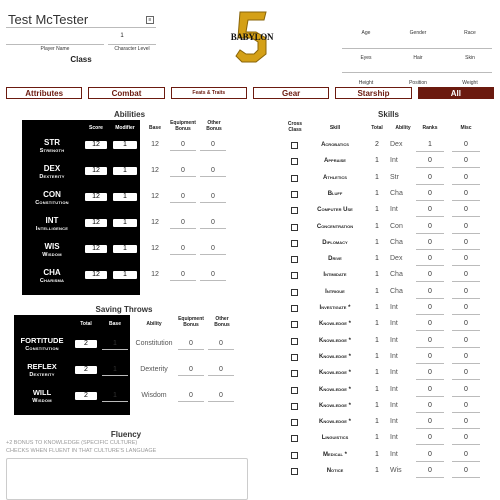 The width and height of the screenshot is (500, 500). What do you see at coordinates (455, 93) in the screenshot?
I see `tab-all: All` at bounding box center [455, 93].